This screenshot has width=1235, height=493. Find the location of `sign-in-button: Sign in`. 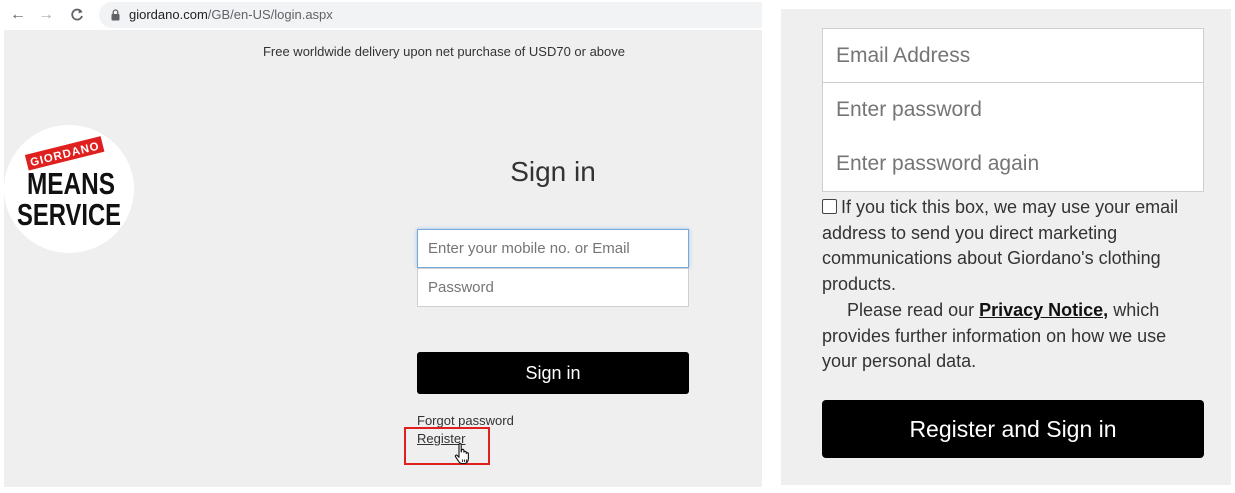

sign-in-button: Sign in is located at coordinates (553, 373).